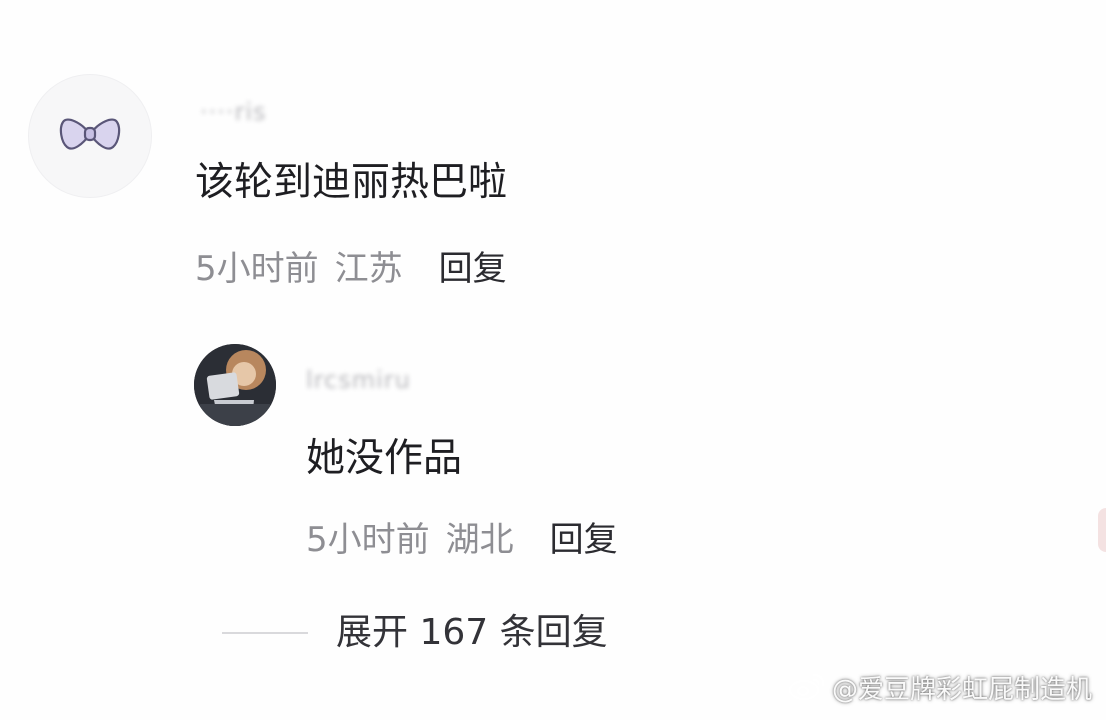 The image size is (1106, 720). Describe the element at coordinates (479, 540) in the screenshot. I see `comment-2-location: 湖北` at that location.